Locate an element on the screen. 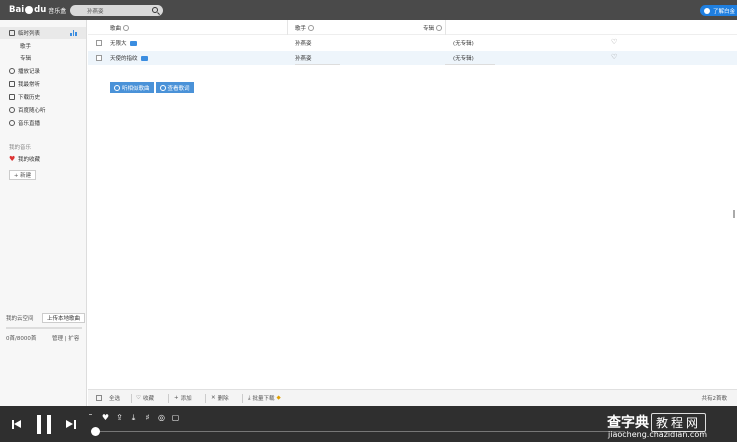  column-label: 专辑 is located at coordinates (429, 29).